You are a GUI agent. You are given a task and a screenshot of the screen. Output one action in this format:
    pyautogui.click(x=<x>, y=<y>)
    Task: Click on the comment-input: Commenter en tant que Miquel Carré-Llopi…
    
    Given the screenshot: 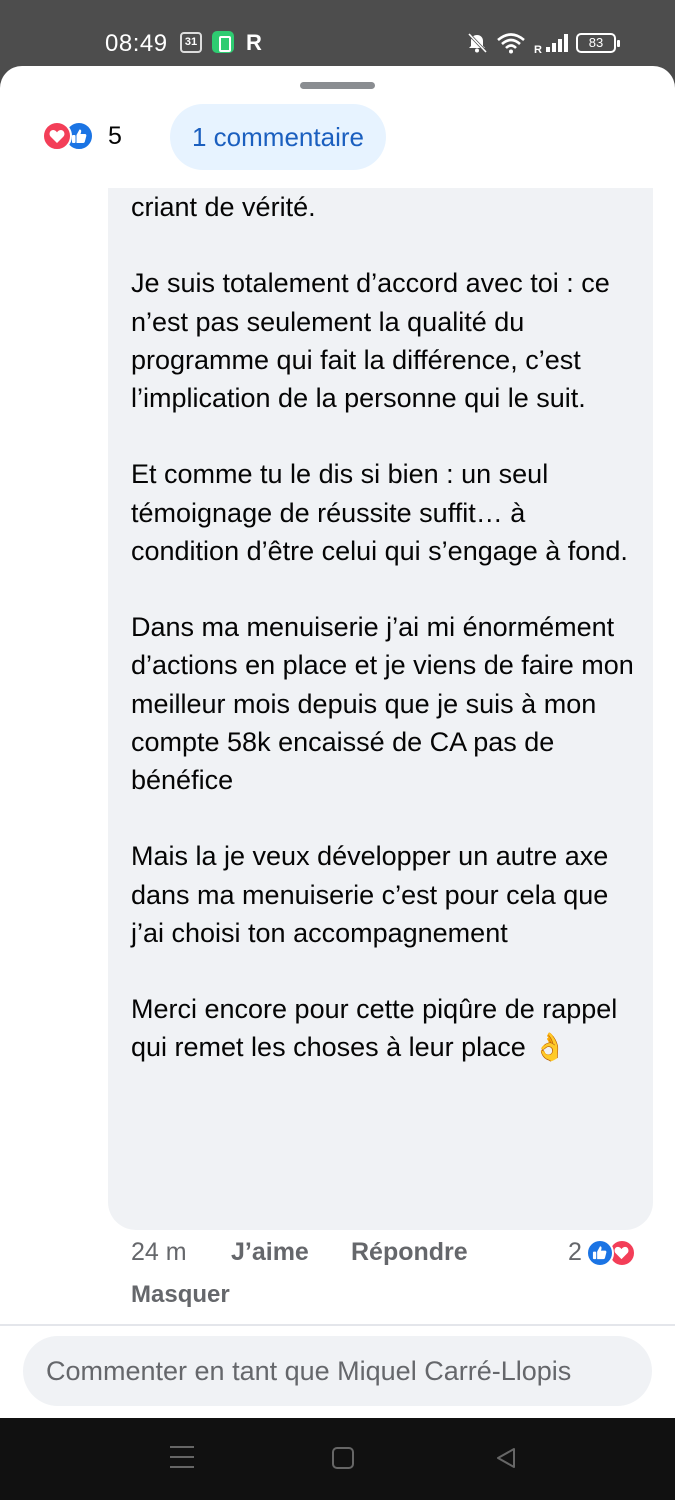 What is the action you would take?
    pyautogui.click(x=337, y=1371)
    